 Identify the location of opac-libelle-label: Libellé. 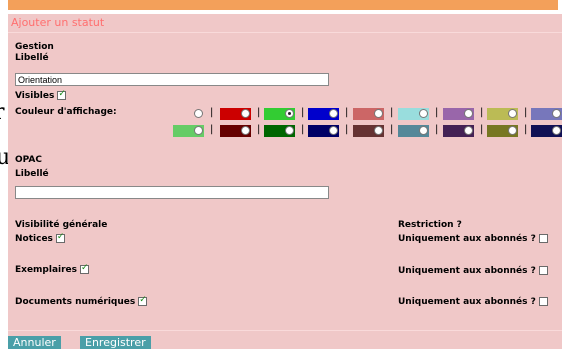
(32, 174).